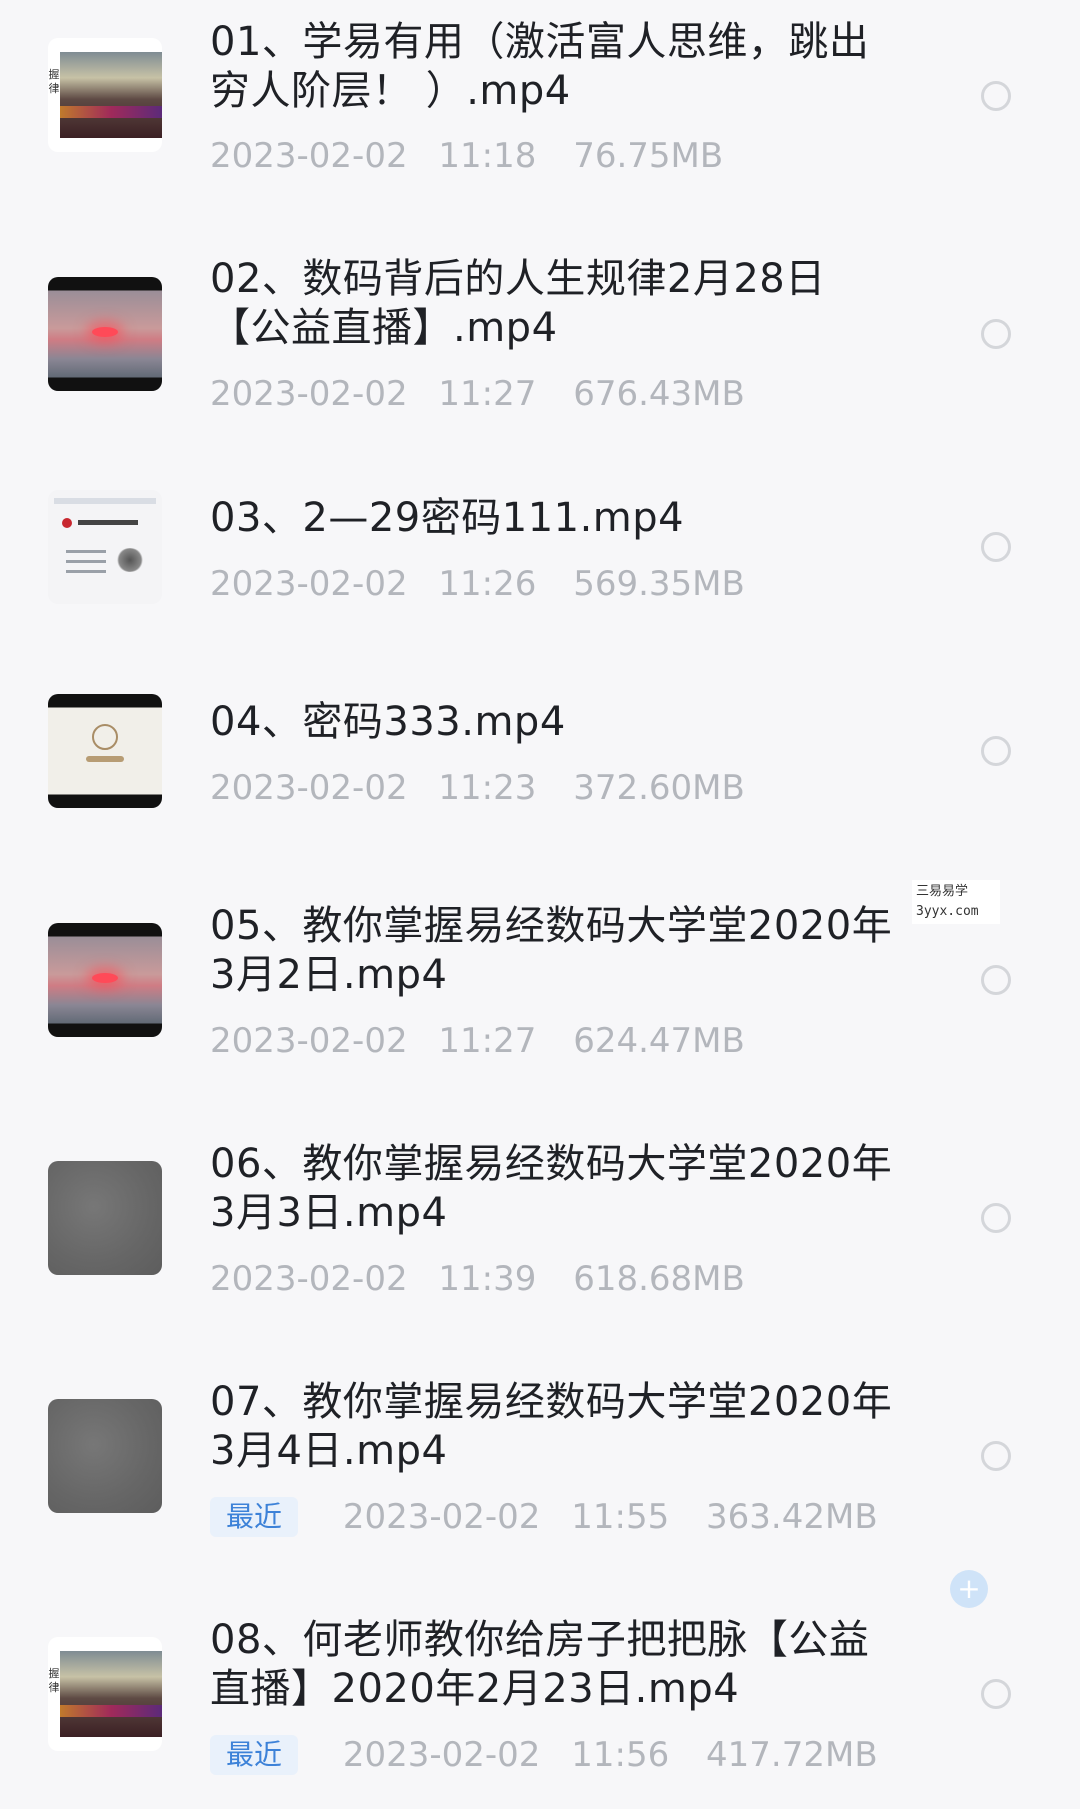 This screenshot has height=1809, width=1080. Describe the element at coordinates (792, 1517) in the screenshot. I see `file-size: 363.42MB` at that location.